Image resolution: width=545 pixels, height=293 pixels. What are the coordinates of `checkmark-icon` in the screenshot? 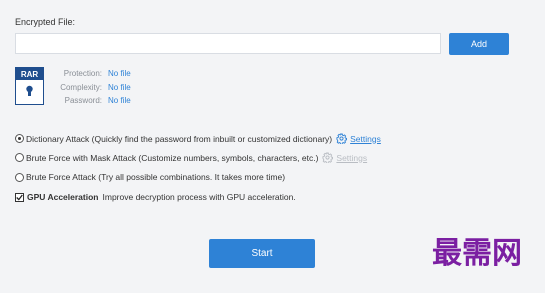 It's located at (19, 197).